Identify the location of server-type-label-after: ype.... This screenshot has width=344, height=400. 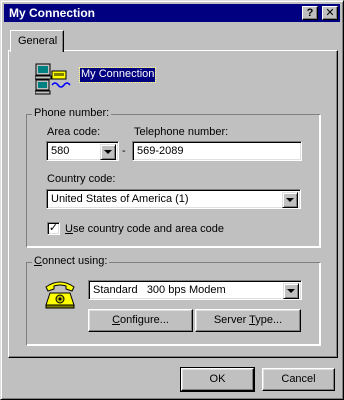
(269, 320).